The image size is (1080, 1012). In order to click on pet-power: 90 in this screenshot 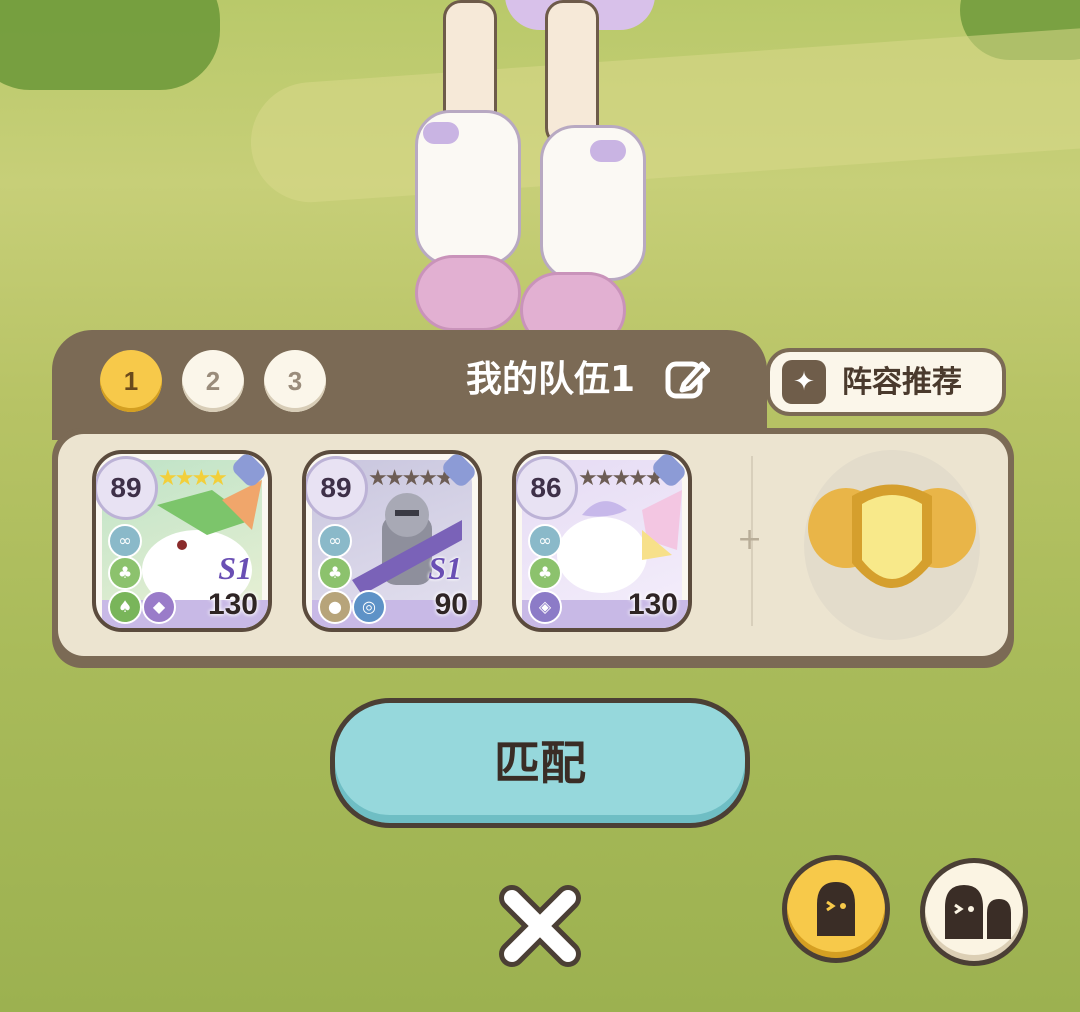, I will do `click(451, 604)`.